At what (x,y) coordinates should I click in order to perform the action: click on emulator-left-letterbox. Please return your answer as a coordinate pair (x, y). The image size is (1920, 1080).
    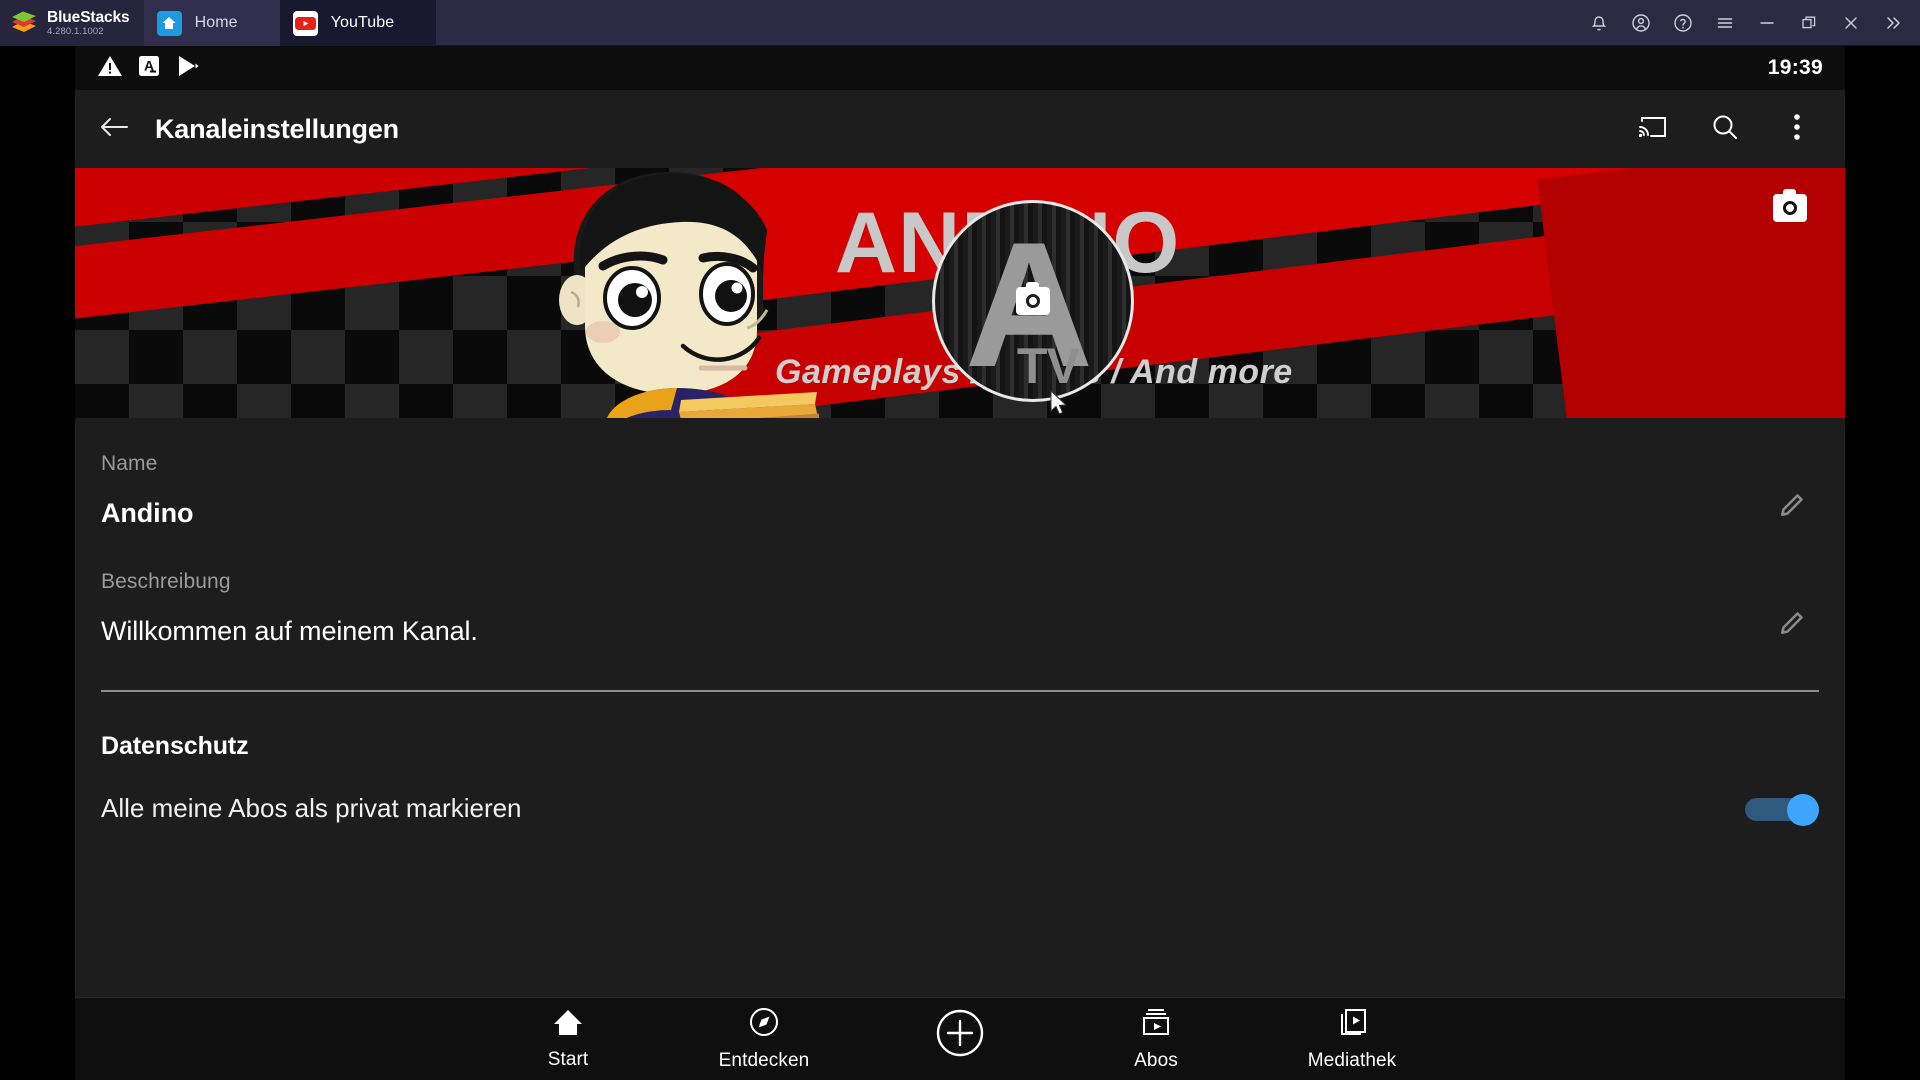
    Looking at the image, I should click on (37, 563).